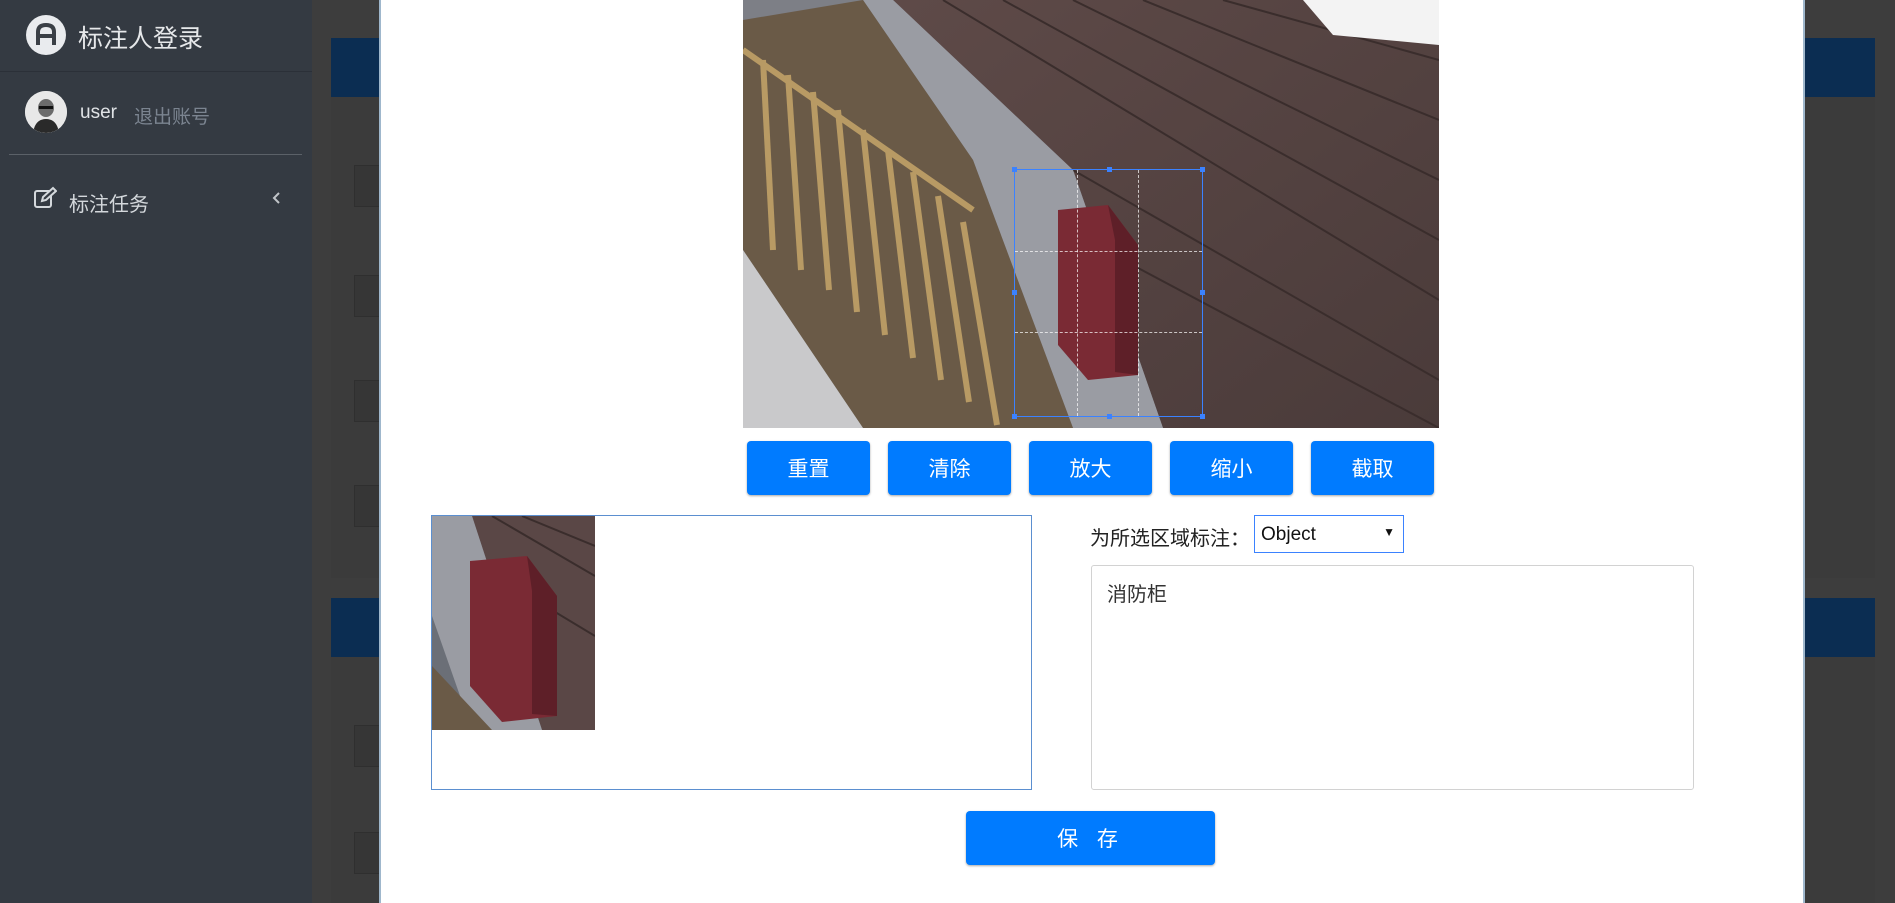  I want to click on crop-preview, so click(731, 652).